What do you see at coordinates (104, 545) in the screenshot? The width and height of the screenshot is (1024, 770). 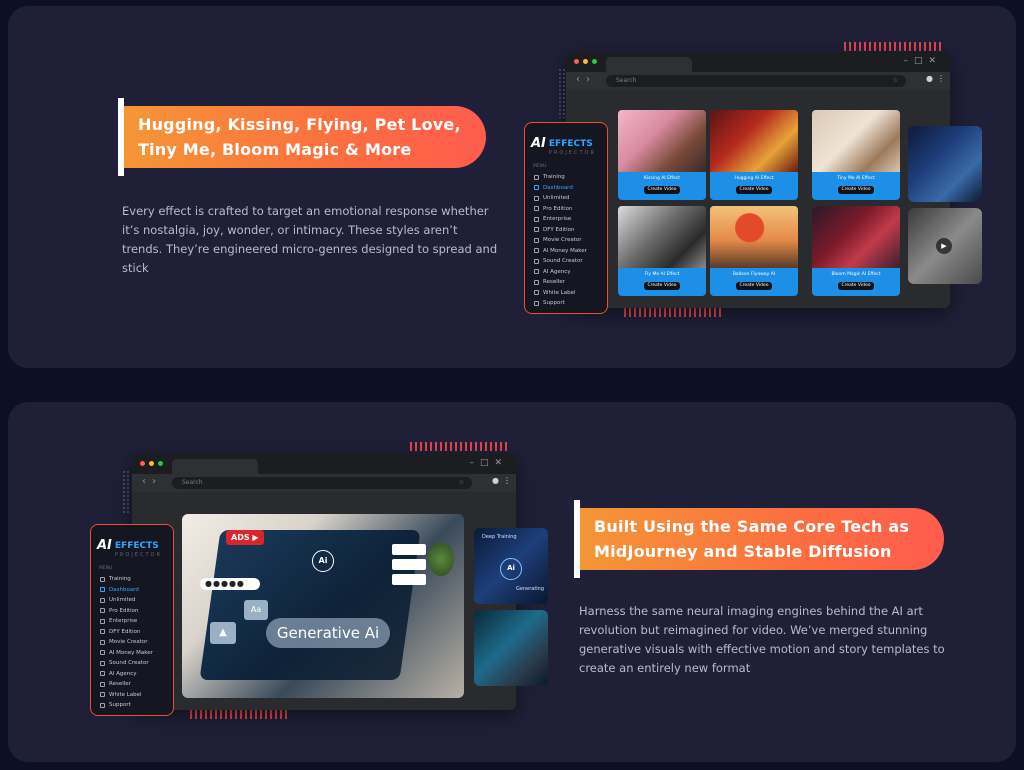 I see `logo-ai-text: AI` at bounding box center [104, 545].